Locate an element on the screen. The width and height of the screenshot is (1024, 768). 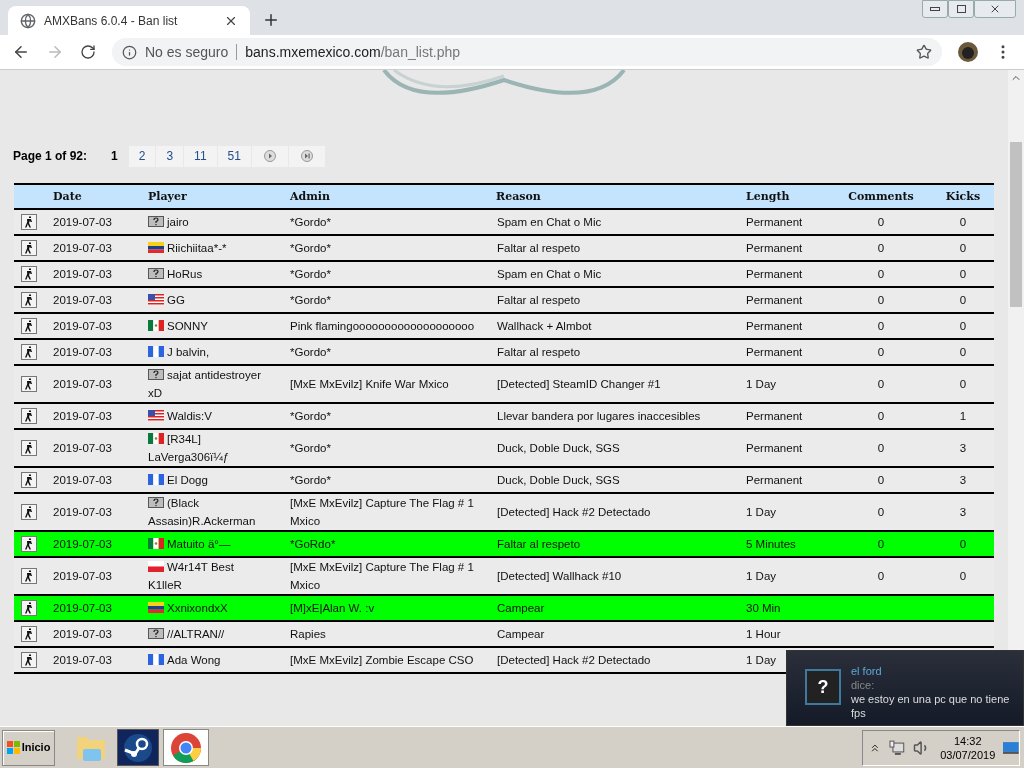
ban-row: 2019-07-03 El Dogg *Gordo* Duck, Doble Duck, SGS Permanent 0 3 is located at coordinates (504, 480).